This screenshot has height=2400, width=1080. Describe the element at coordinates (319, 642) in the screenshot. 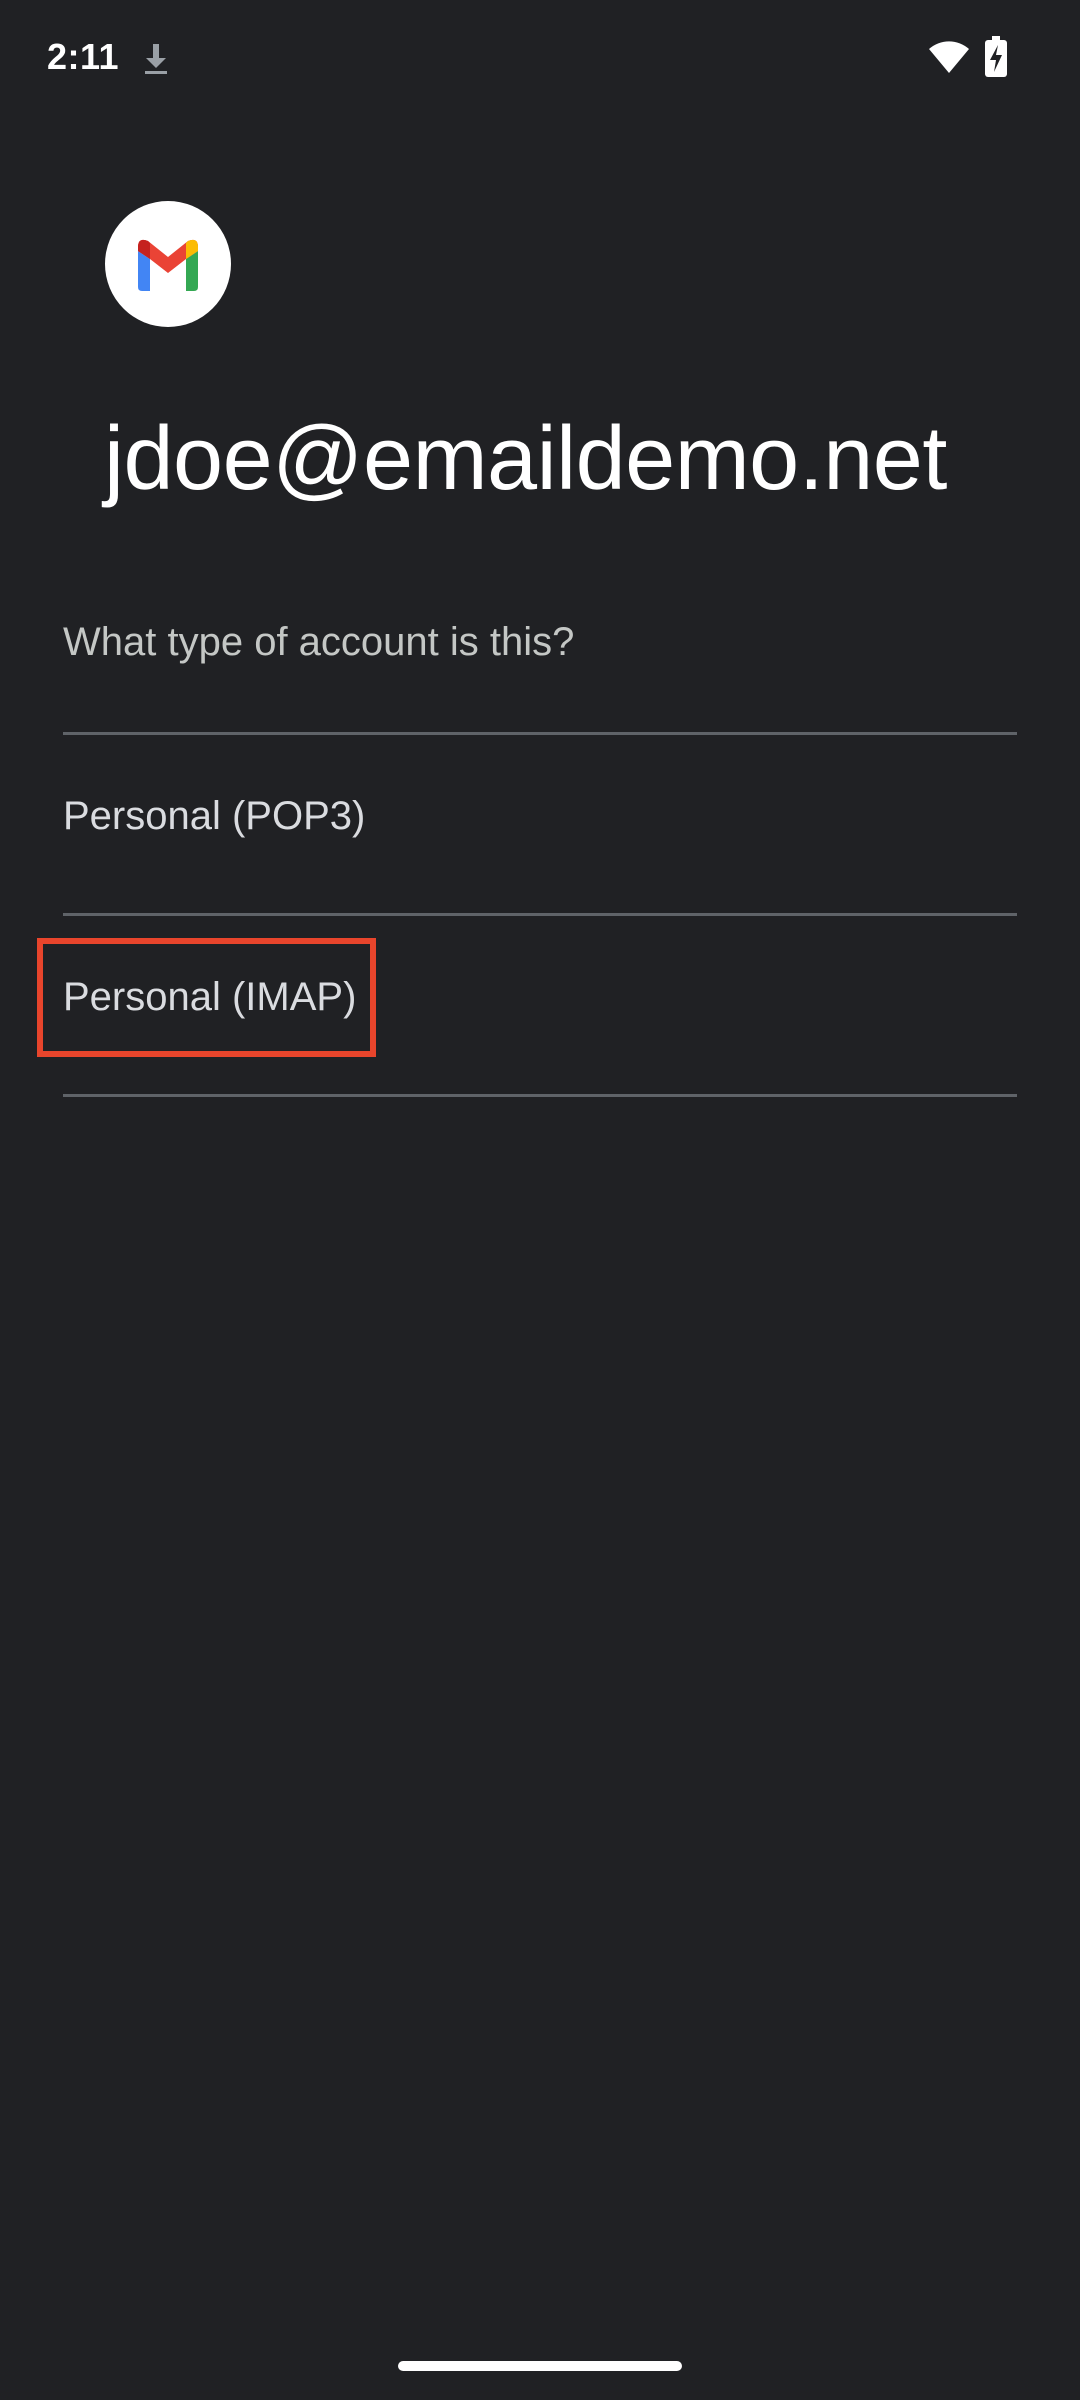

I see `account-type-question: What type of account is this?` at that location.